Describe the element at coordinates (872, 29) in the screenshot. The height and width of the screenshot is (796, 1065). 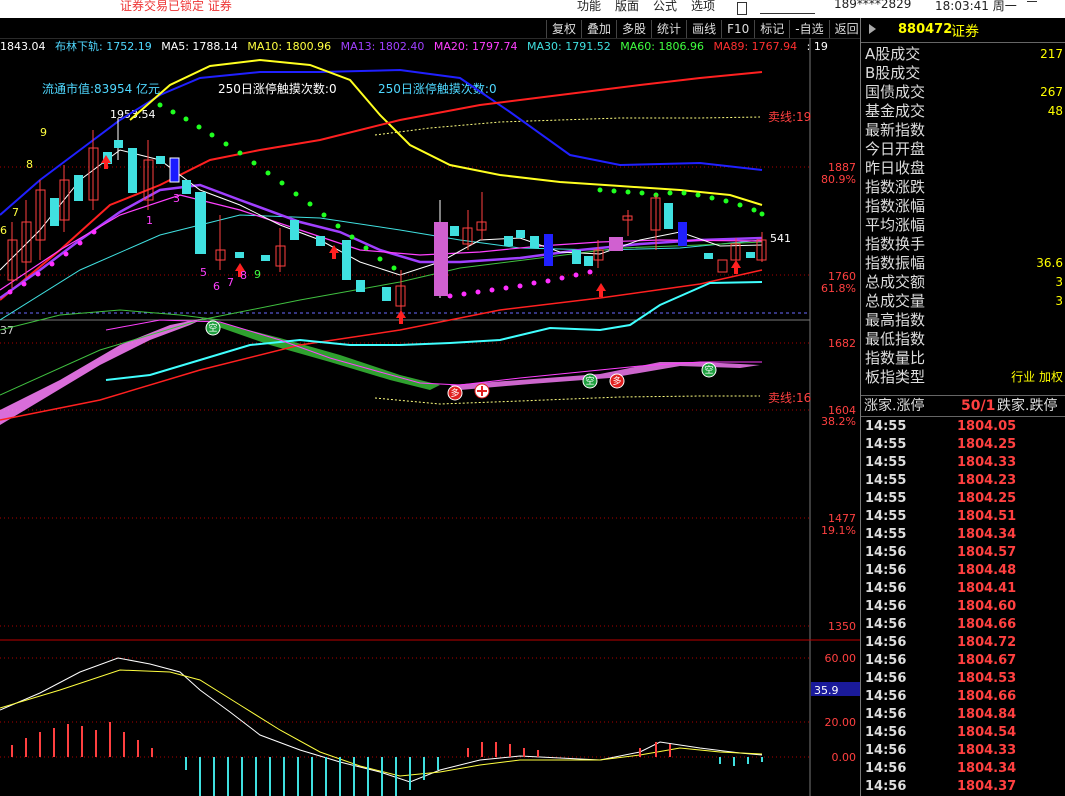
I see `expand-arrow-icon` at that location.